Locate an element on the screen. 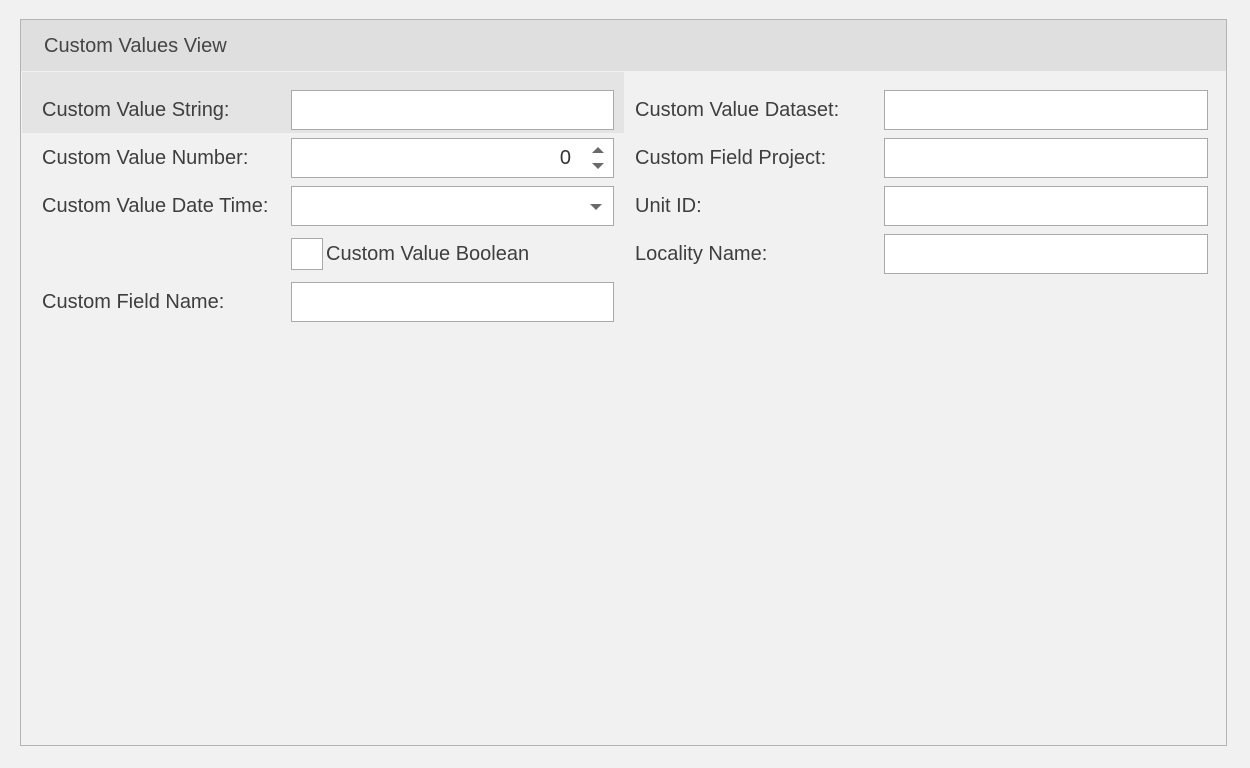  custom-field-name-label: Custom Field Name: is located at coordinates (133, 302).